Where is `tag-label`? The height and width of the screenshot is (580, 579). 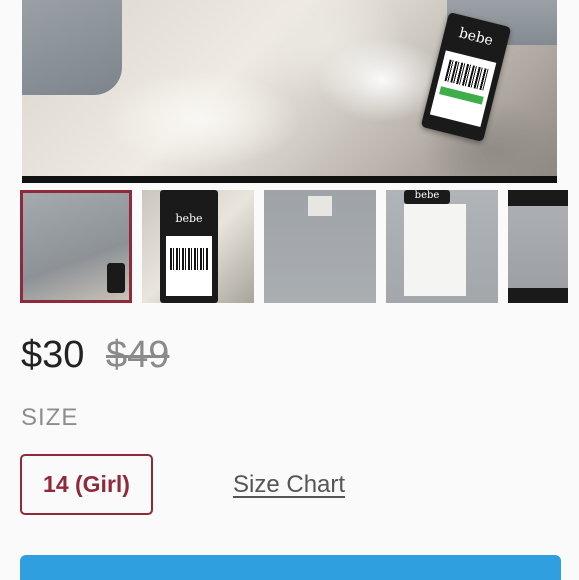 tag-label is located at coordinates (463, 88).